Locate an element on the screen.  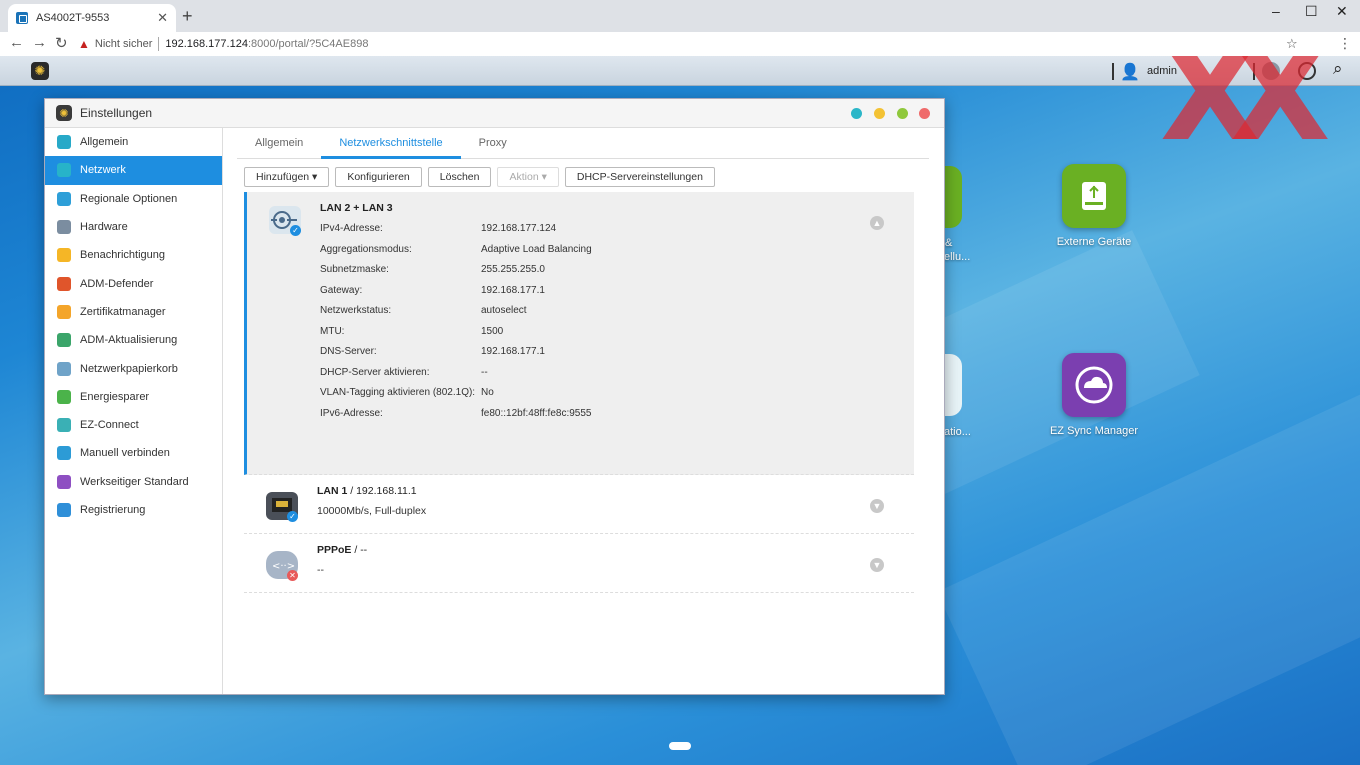
sidebar-item-label: ADM-Defender is located at coordinates (117, 283).